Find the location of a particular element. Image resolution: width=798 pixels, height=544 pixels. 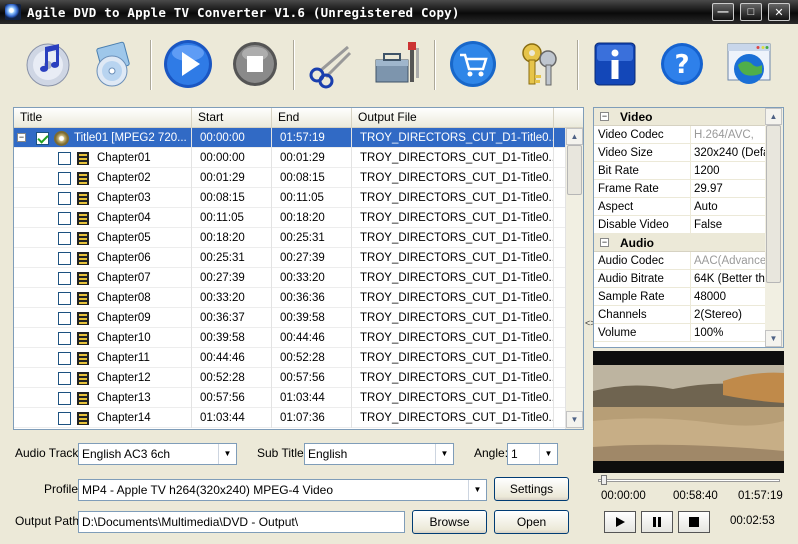

open-button: Open is located at coordinates (531, 522).